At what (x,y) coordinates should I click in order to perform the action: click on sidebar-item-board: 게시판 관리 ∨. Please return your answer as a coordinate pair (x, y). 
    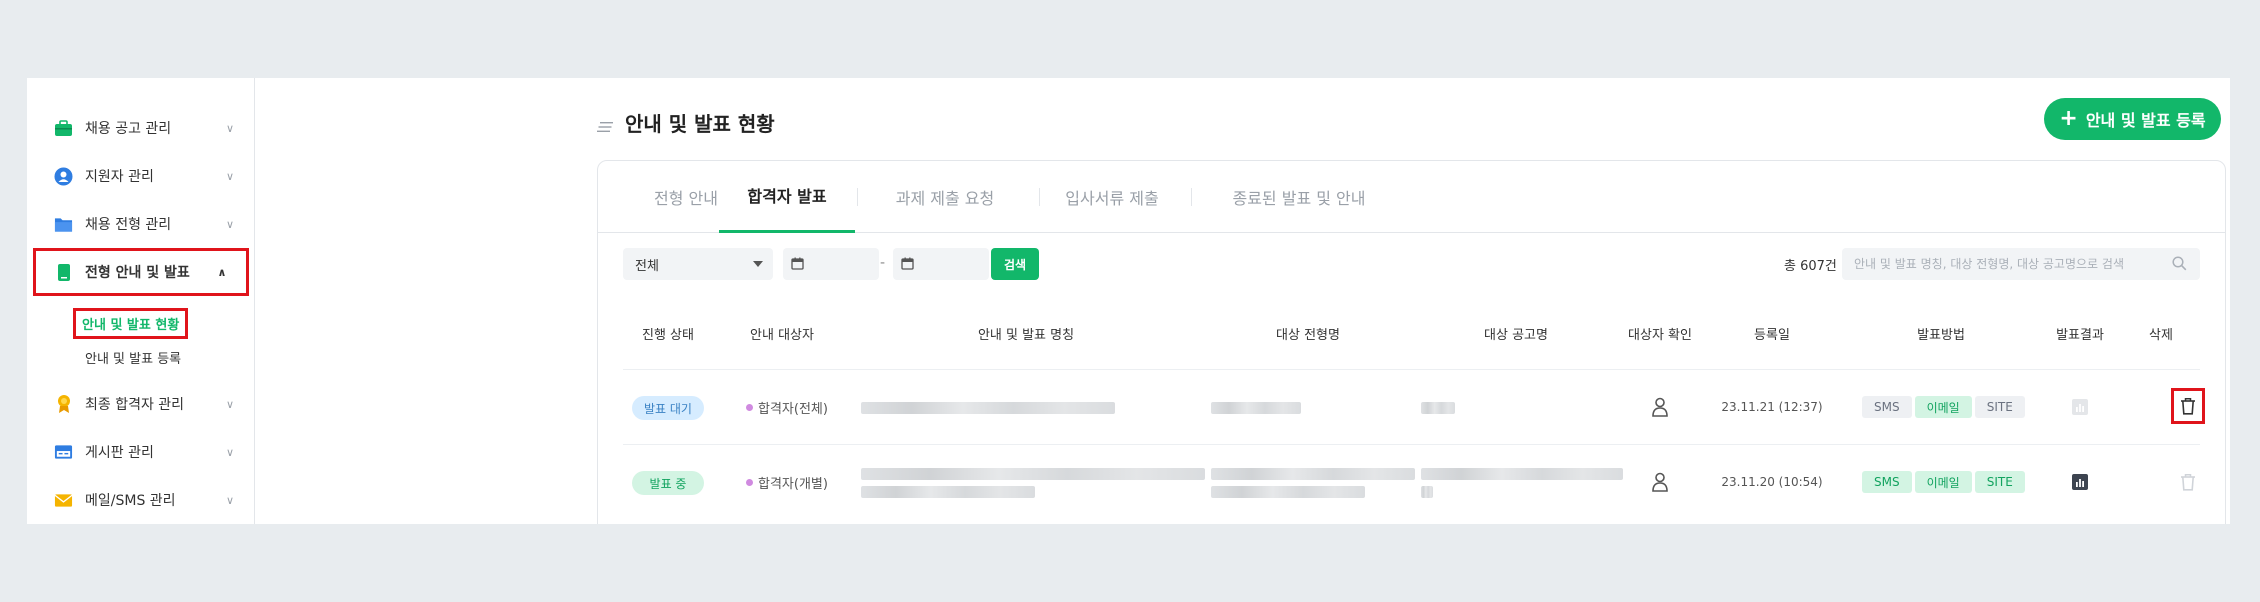
    Looking at the image, I should click on (144, 452).